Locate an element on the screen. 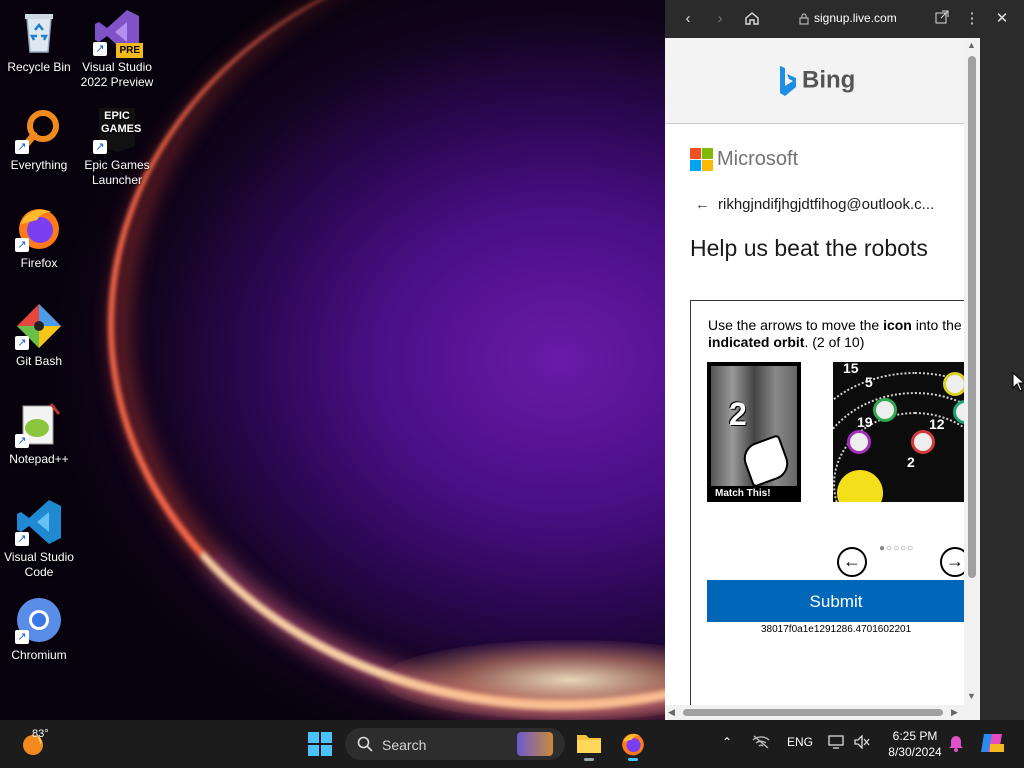 The width and height of the screenshot is (1024, 768). epic-logo-text: EPIC GAMES is located at coordinates (121, 122).